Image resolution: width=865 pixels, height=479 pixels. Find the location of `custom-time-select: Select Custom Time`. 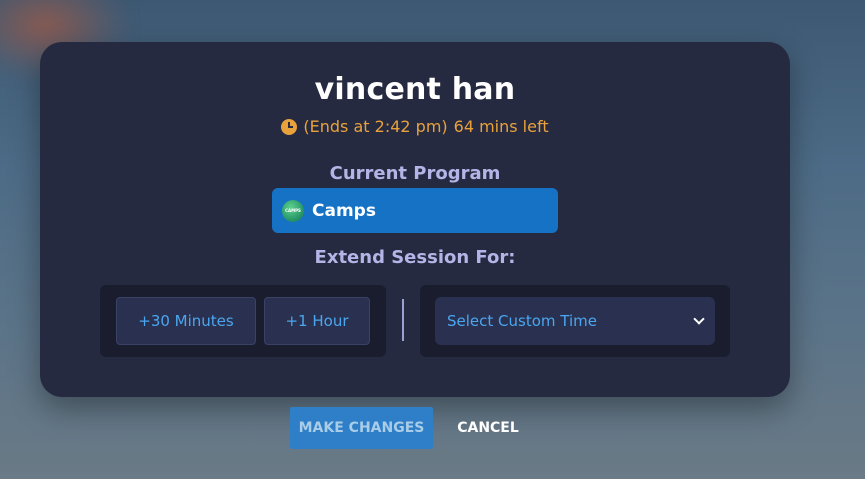

custom-time-select: Select Custom Time is located at coordinates (575, 321).